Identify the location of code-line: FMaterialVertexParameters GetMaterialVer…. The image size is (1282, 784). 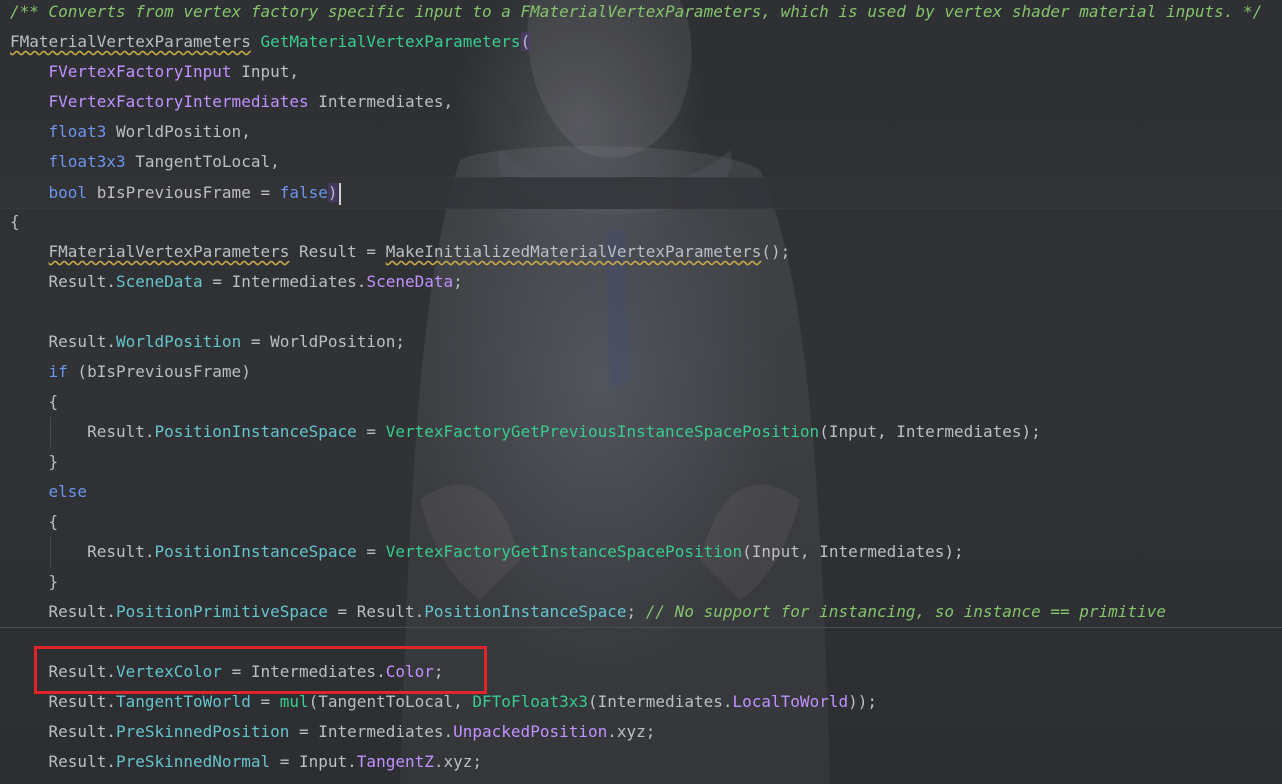
(641, 42).